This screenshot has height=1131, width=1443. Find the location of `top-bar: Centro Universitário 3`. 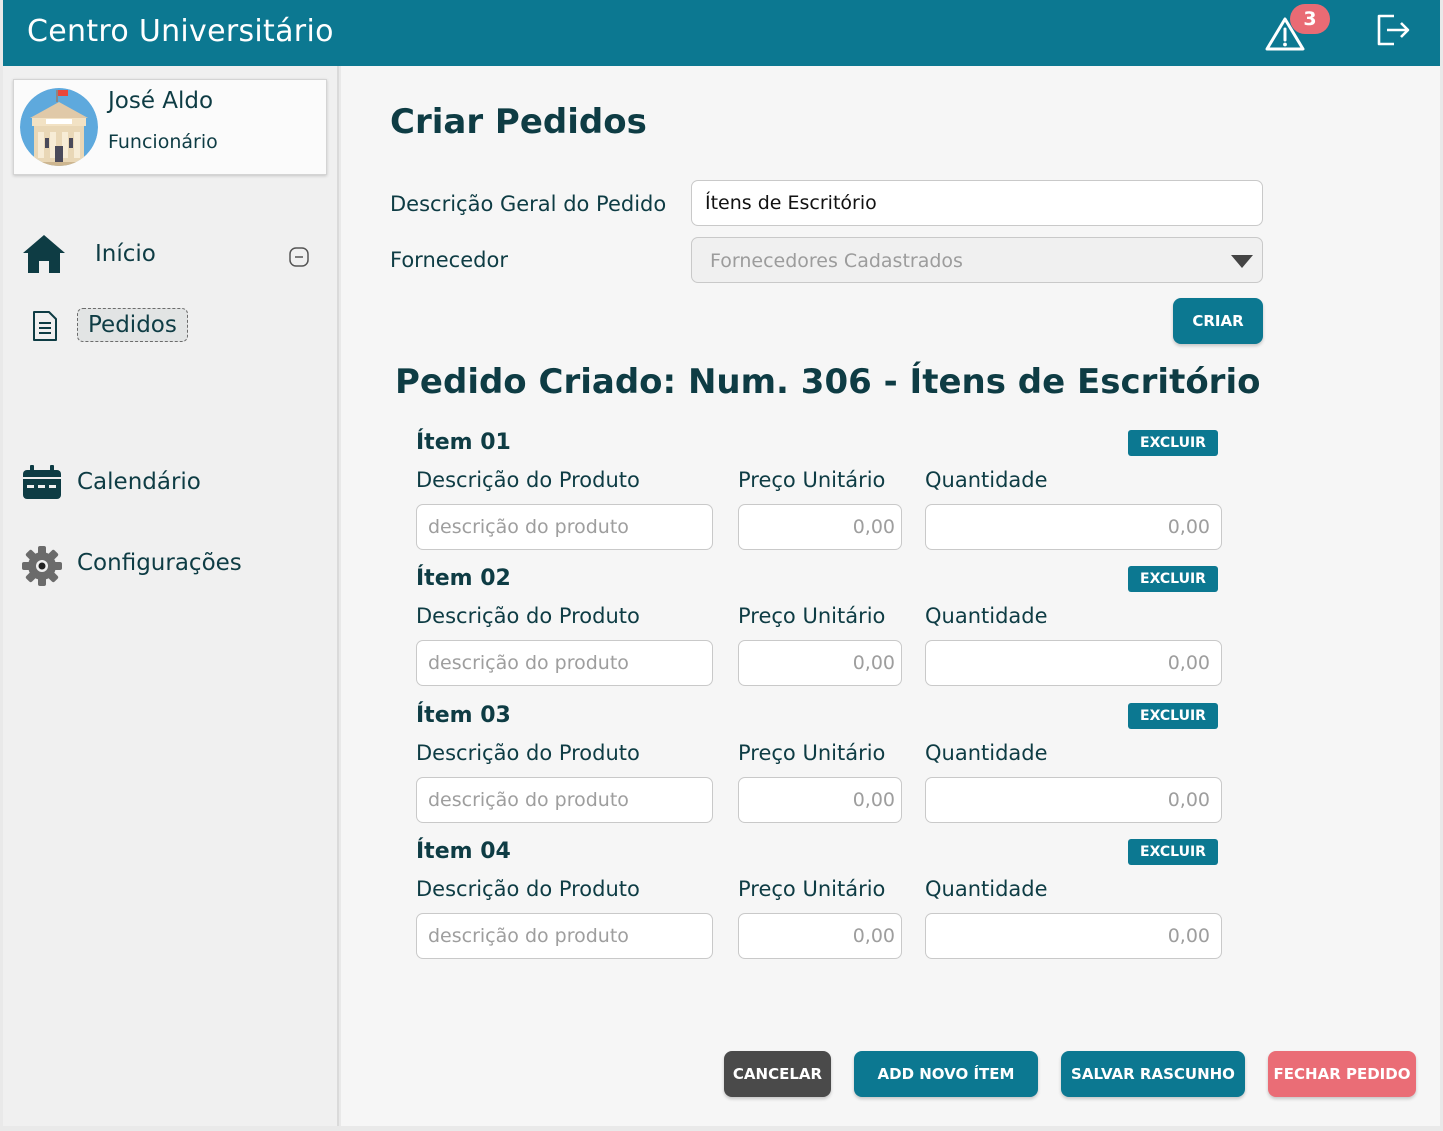

top-bar: Centro Universitário 3 is located at coordinates (721, 33).